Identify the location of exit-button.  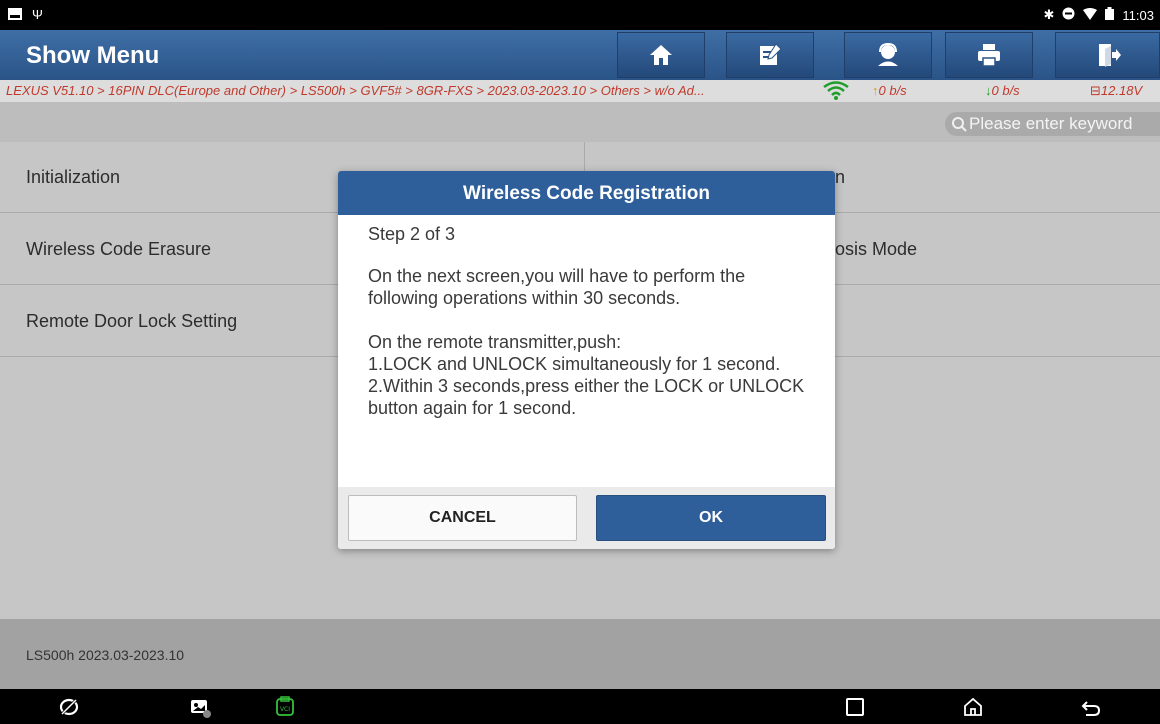
(1107, 55).